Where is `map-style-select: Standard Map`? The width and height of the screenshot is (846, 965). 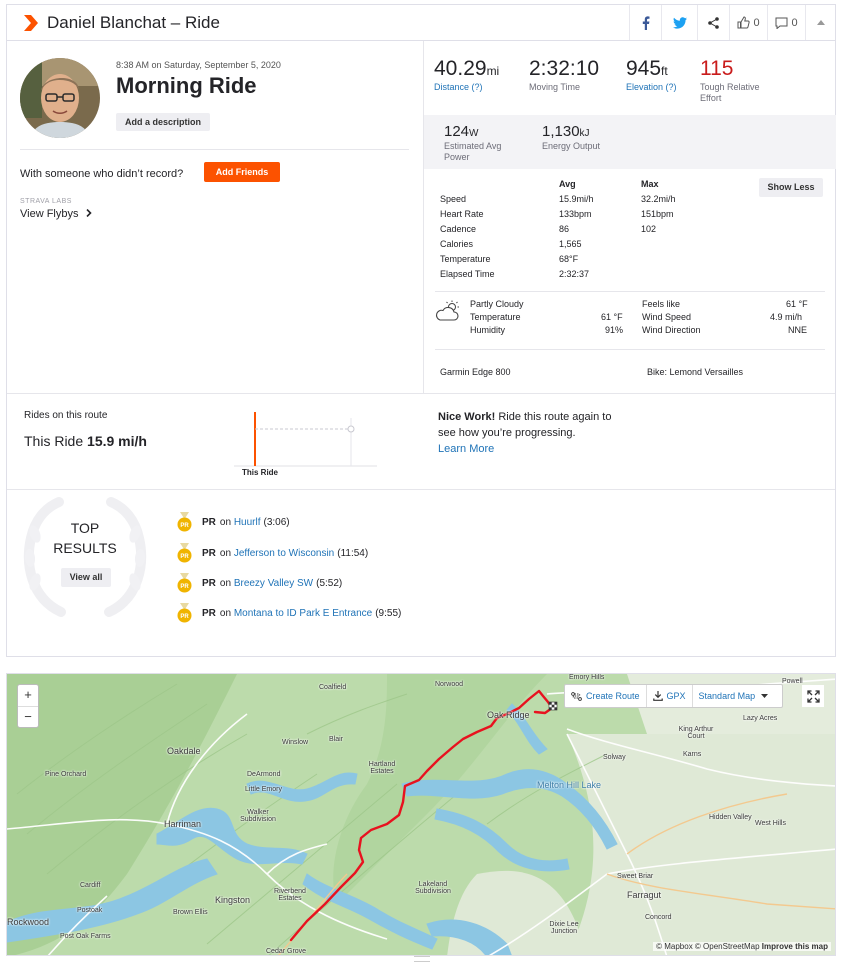 map-style-select: Standard Map is located at coordinates (737, 696).